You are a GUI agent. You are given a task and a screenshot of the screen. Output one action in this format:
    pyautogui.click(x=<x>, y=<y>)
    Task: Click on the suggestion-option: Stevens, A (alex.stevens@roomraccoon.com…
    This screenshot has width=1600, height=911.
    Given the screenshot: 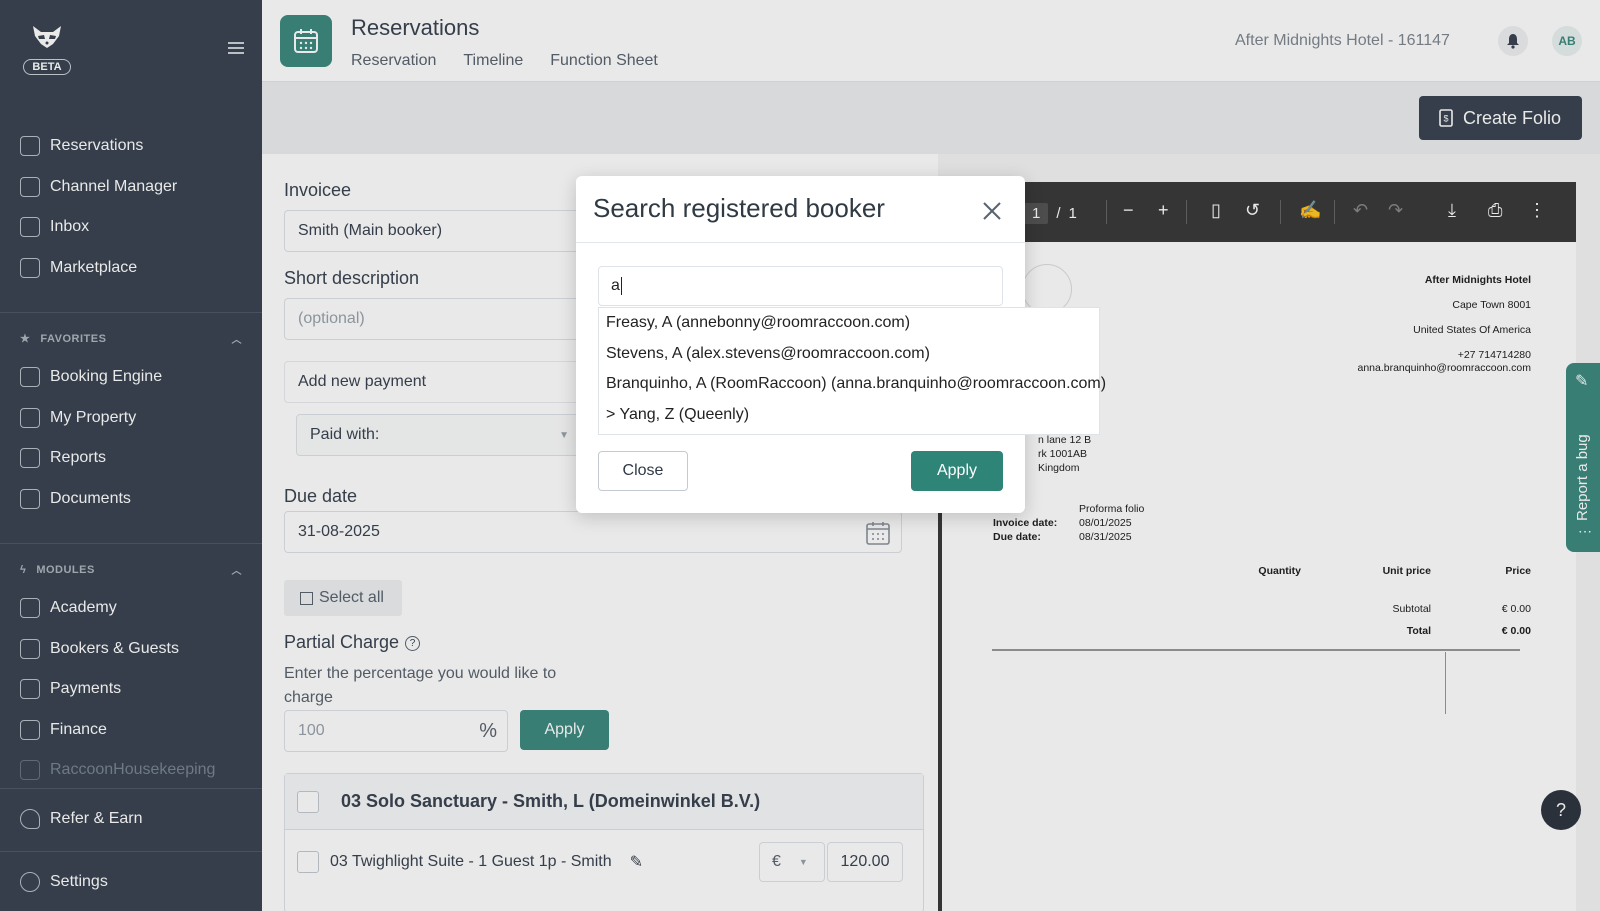 What is the action you would take?
    pyautogui.click(x=849, y=354)
    